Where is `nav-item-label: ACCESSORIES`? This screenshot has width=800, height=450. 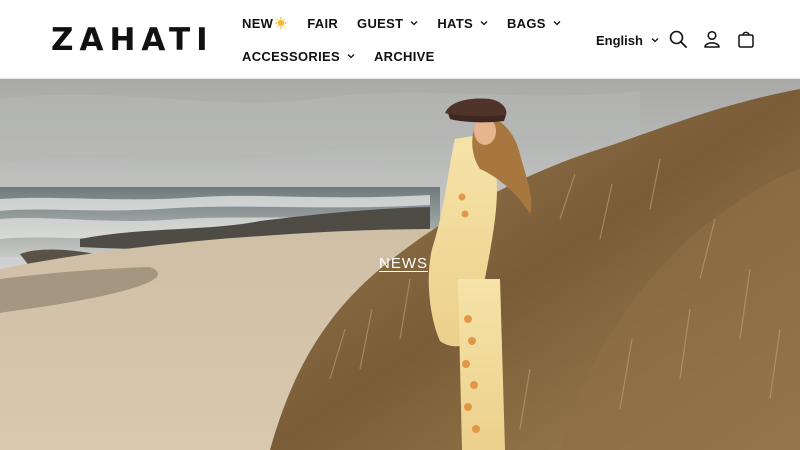
nav-item-label: ACCESSORIES is located at coordinates (291, 56).